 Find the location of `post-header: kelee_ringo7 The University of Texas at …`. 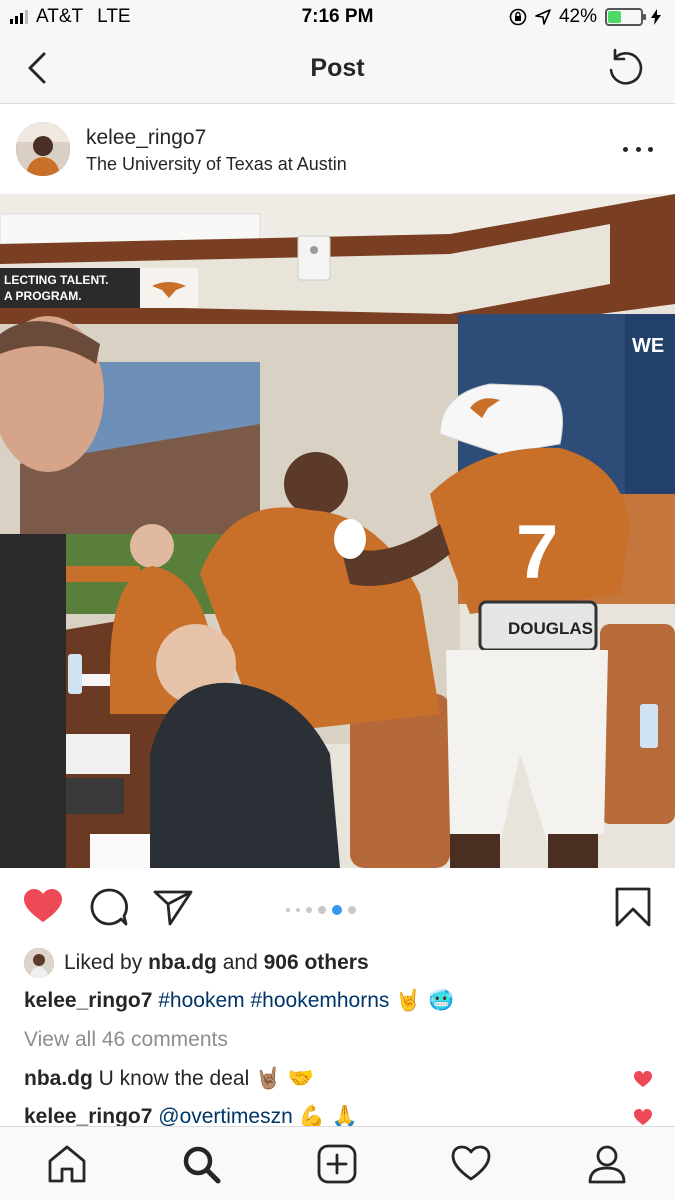

post-header: kelee_ringo7 The University of Texas at … is located at coordinates (337, 149).